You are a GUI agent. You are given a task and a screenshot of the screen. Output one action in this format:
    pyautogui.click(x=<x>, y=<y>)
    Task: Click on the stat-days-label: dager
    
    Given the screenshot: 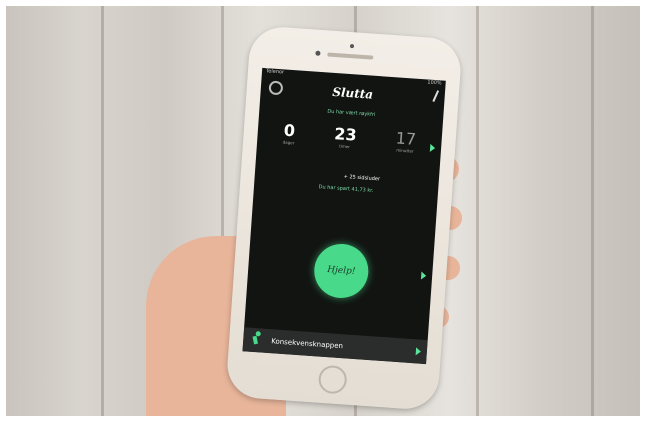 What is the action you would take?
    pyautogui.click(x=288, y=142)
    